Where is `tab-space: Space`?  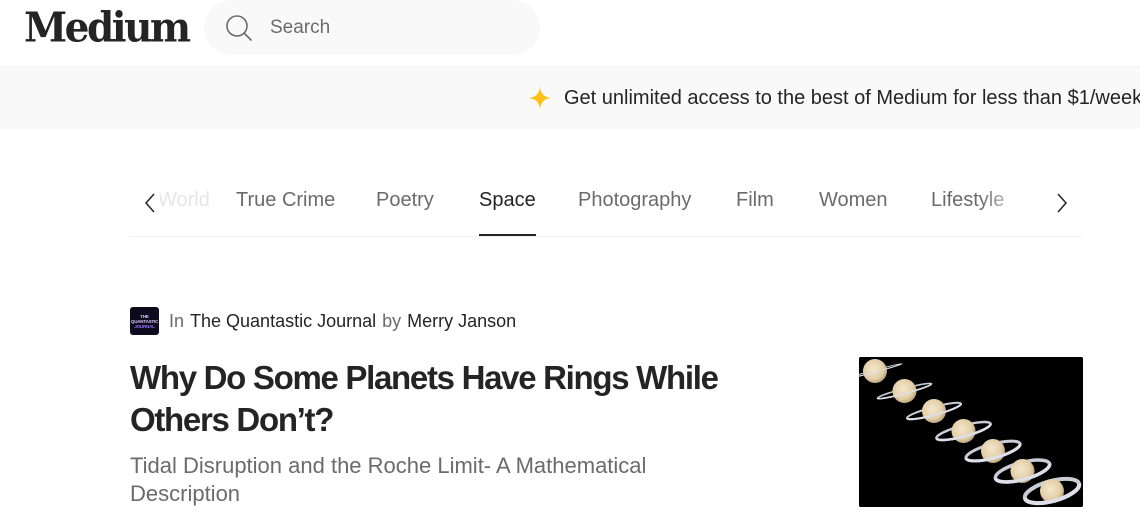
tab-space: Space is located at coordinates (507, 212).